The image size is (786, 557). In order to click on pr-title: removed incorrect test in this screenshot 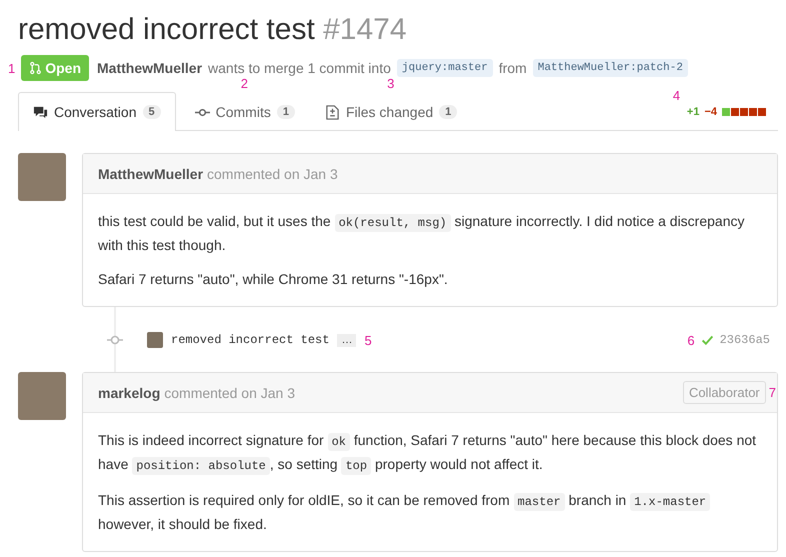, I will do `click(166, 29)`.